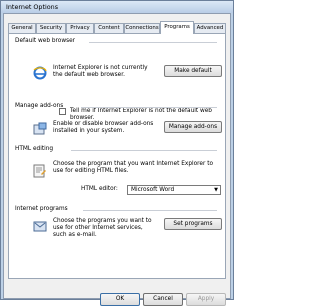  Describe the element at coordinates (39, 106) in the screenshot. I see `addons-title: Manage add-ons` at that location.